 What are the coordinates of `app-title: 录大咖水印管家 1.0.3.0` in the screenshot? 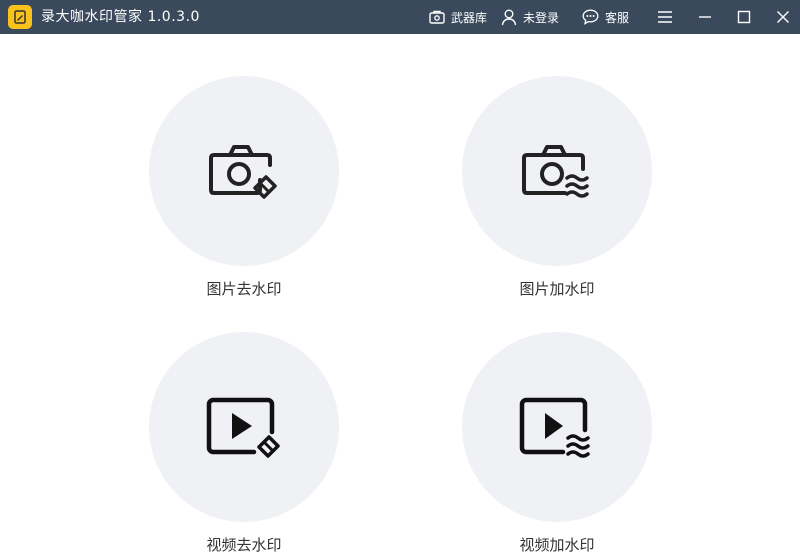 It's located at (120, 17).